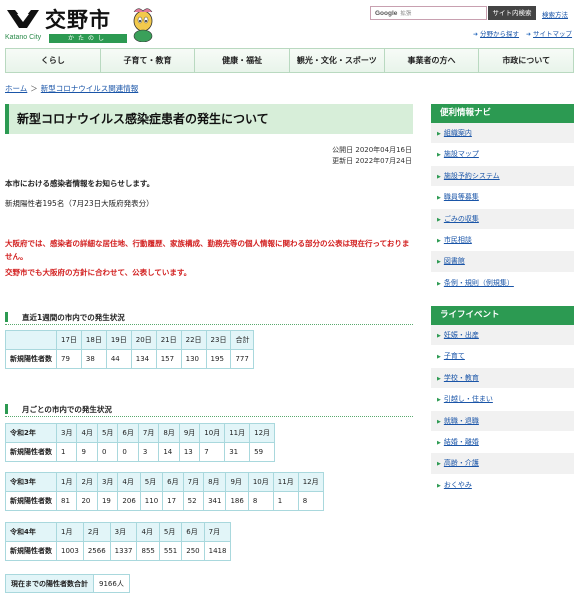 Image resolution: width=580 pixels, height=597 pixels. Describe the element at coordinates (458, 133) in the screenshot. I see `sidebar-nav-link: 組織案内` at that location.